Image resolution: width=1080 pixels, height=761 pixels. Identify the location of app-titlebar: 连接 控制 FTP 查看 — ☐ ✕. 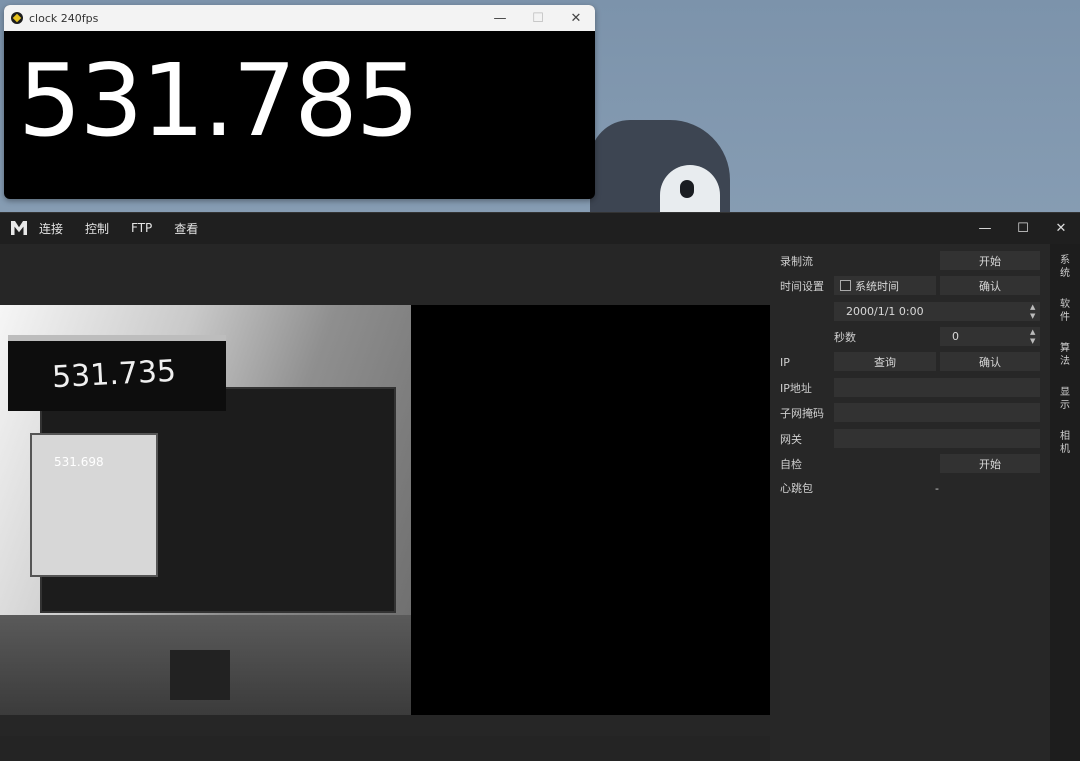
(540, 228).